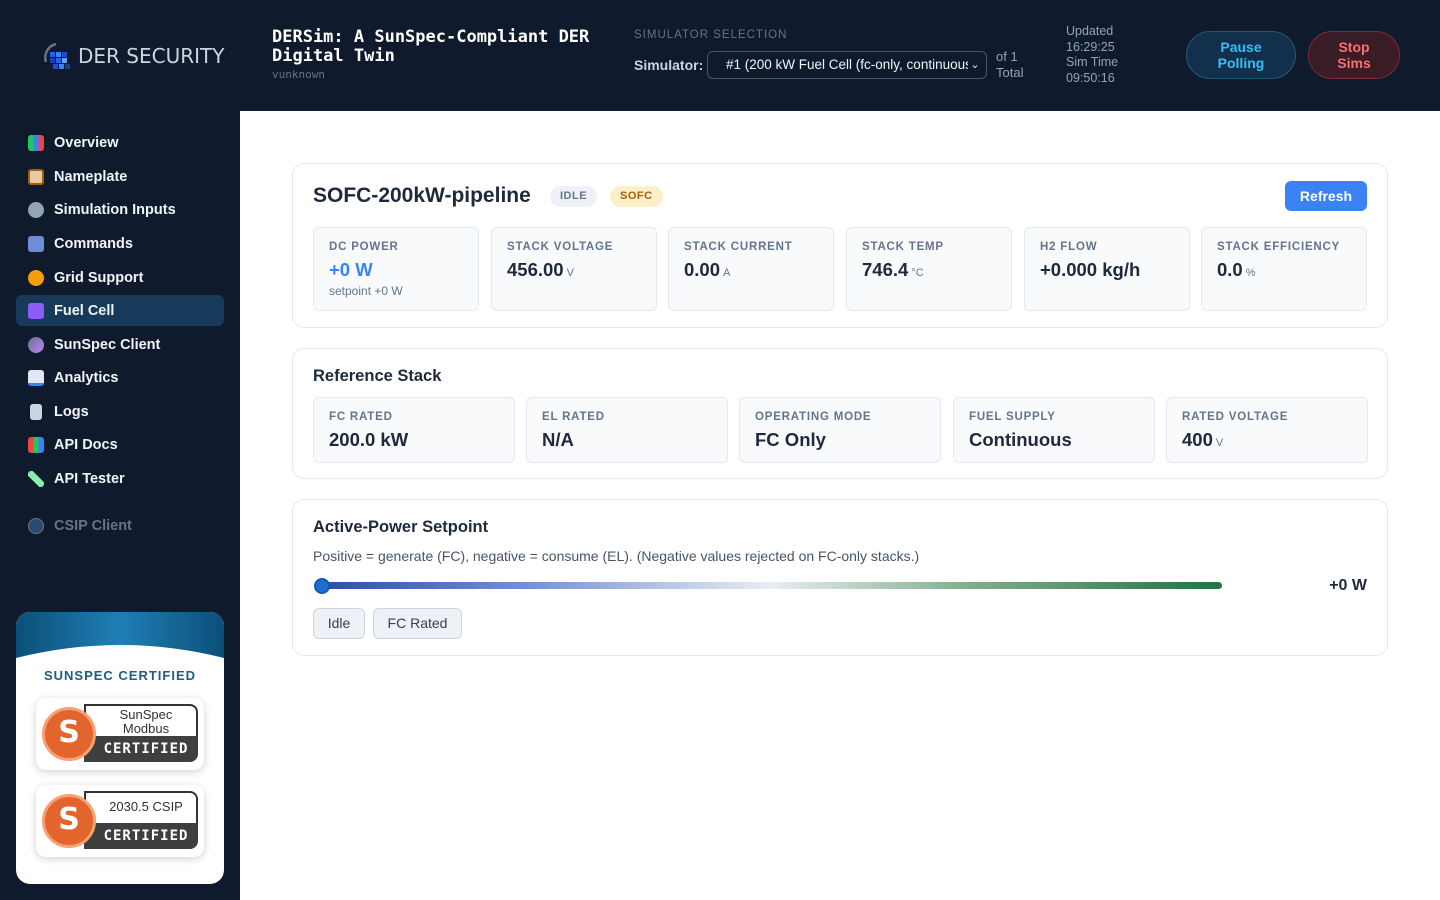 The width and height of the screenshot is (1440, 900). I want to click on sidebar-item-label: Simulation Inputs, so click(115, 209).